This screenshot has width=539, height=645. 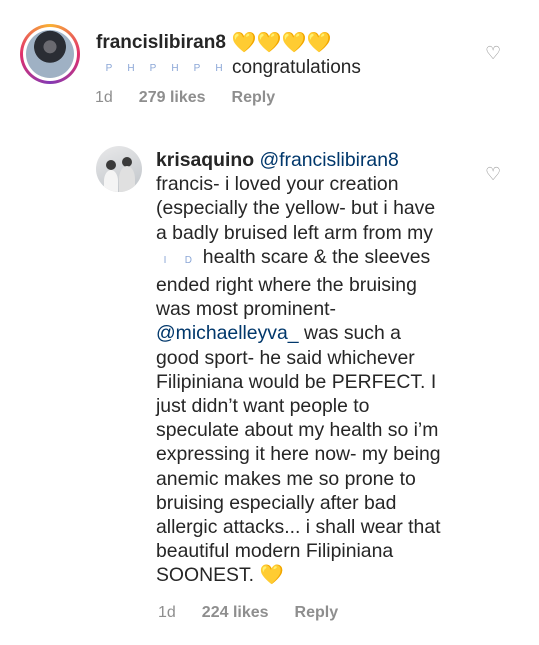 What do you see at coordinates (286, 478) in the screenshot?
I see `comment-line: anemic makes me so prone to` at bounding box center [286, 478].